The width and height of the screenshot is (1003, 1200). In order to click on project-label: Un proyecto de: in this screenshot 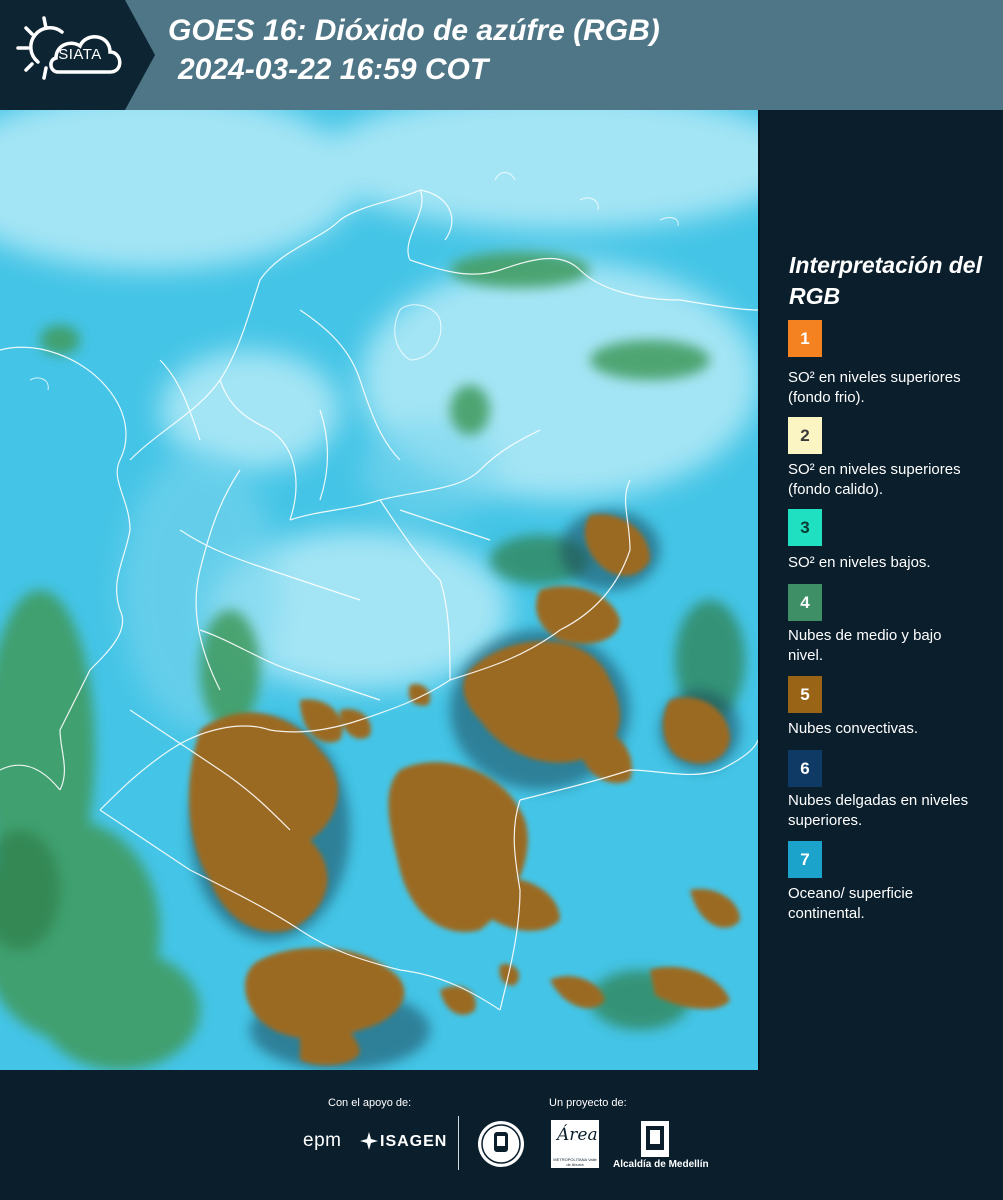, I will do `click(588, 1103)`.